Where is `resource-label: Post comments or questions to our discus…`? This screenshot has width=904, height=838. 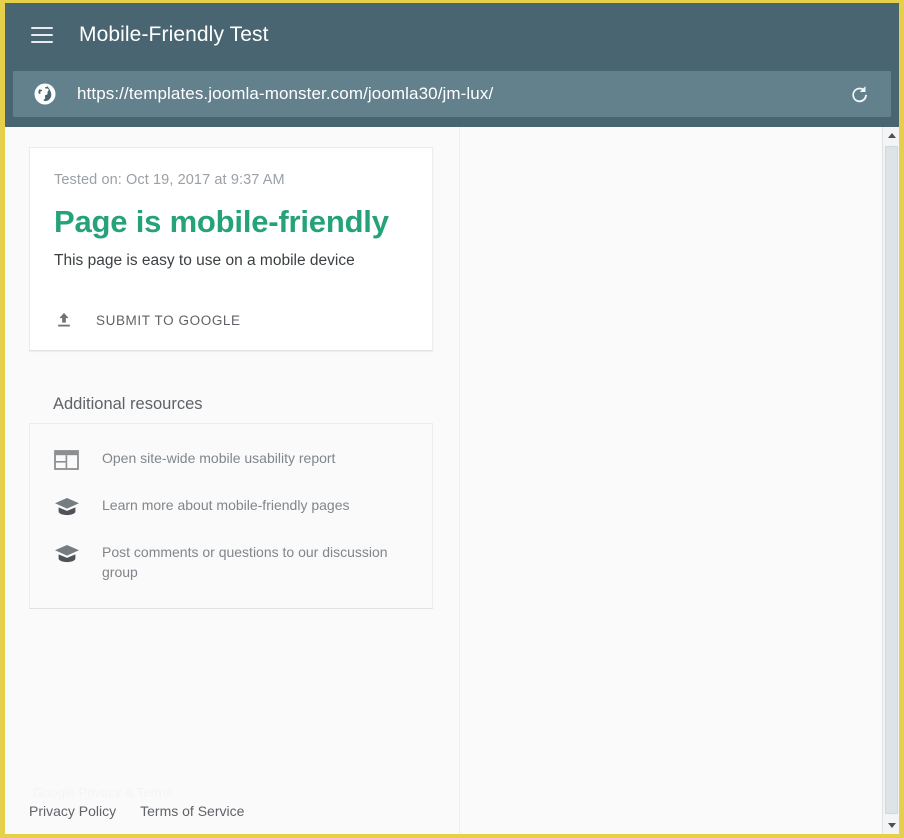
resource-label: Post comments or questions to our discus… is located at coordinates (245, 562).